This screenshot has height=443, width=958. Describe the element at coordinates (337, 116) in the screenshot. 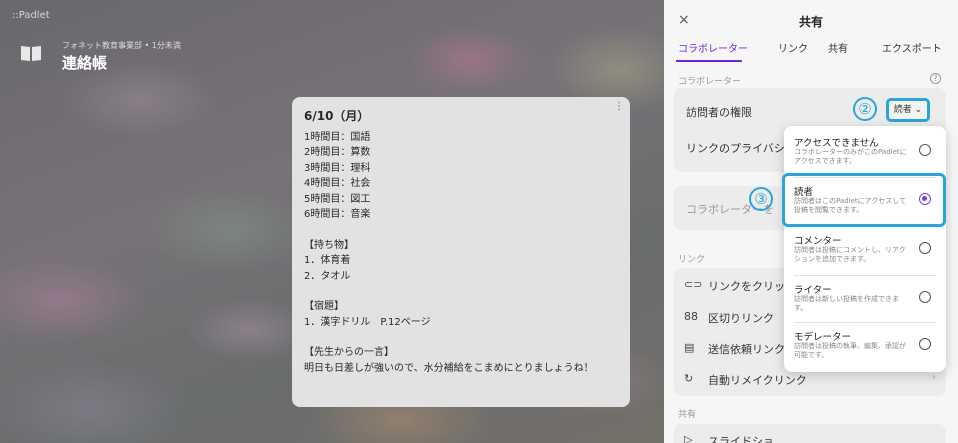

I see `post-title: 6/10（月）` at that location.